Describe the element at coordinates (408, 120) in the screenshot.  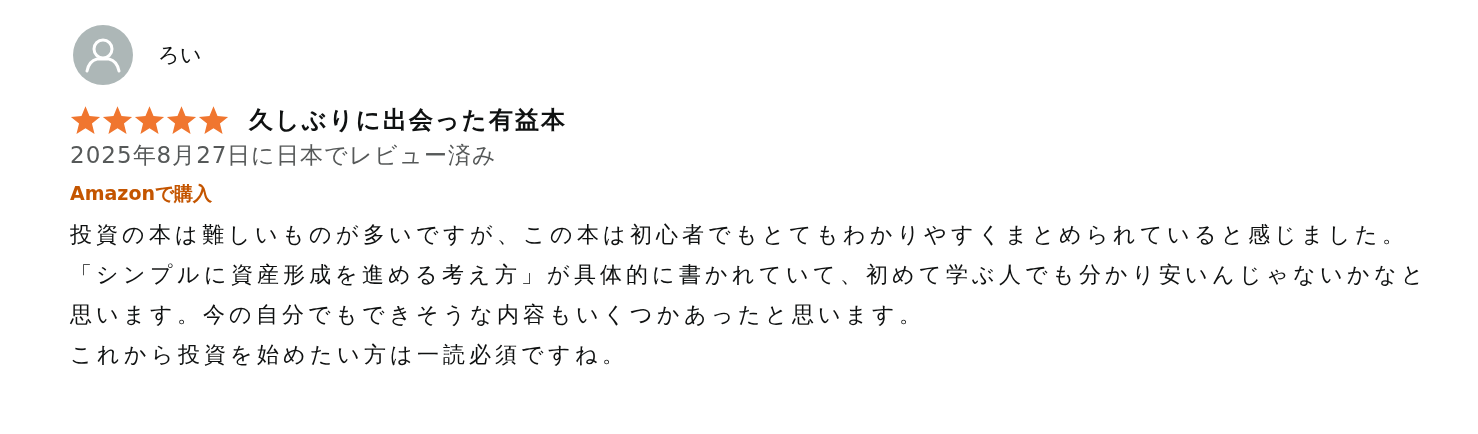
I see `review-title: 久しぶりに出会った有益本` at that location.